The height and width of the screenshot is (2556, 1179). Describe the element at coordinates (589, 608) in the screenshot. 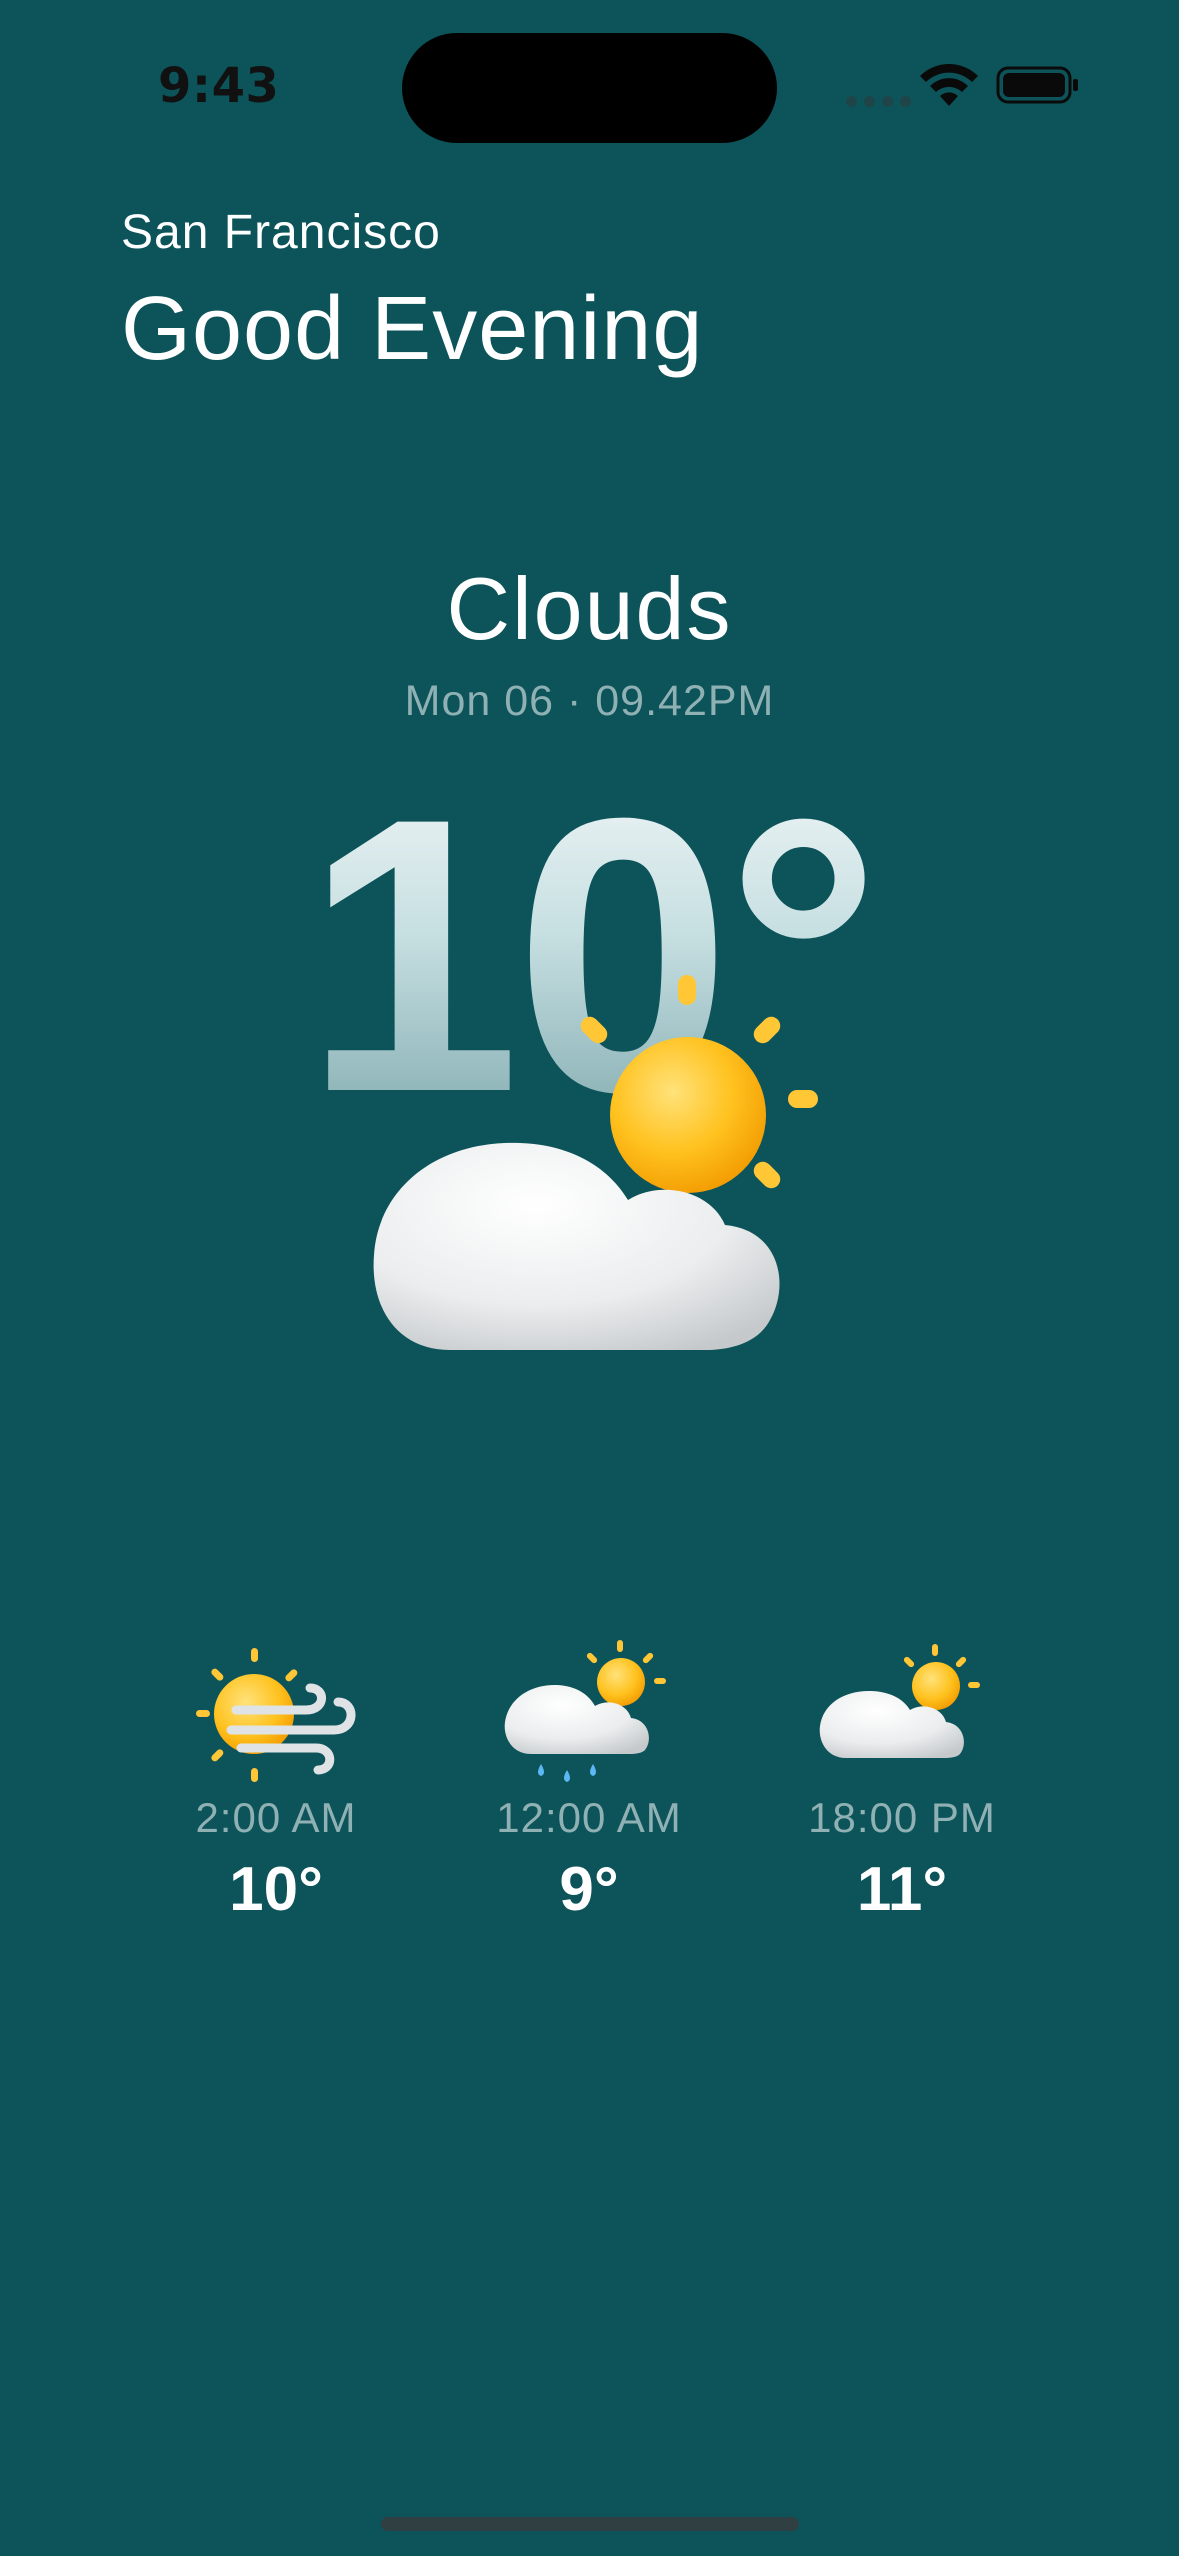

I see `weather-condition: Clouds` at that location.